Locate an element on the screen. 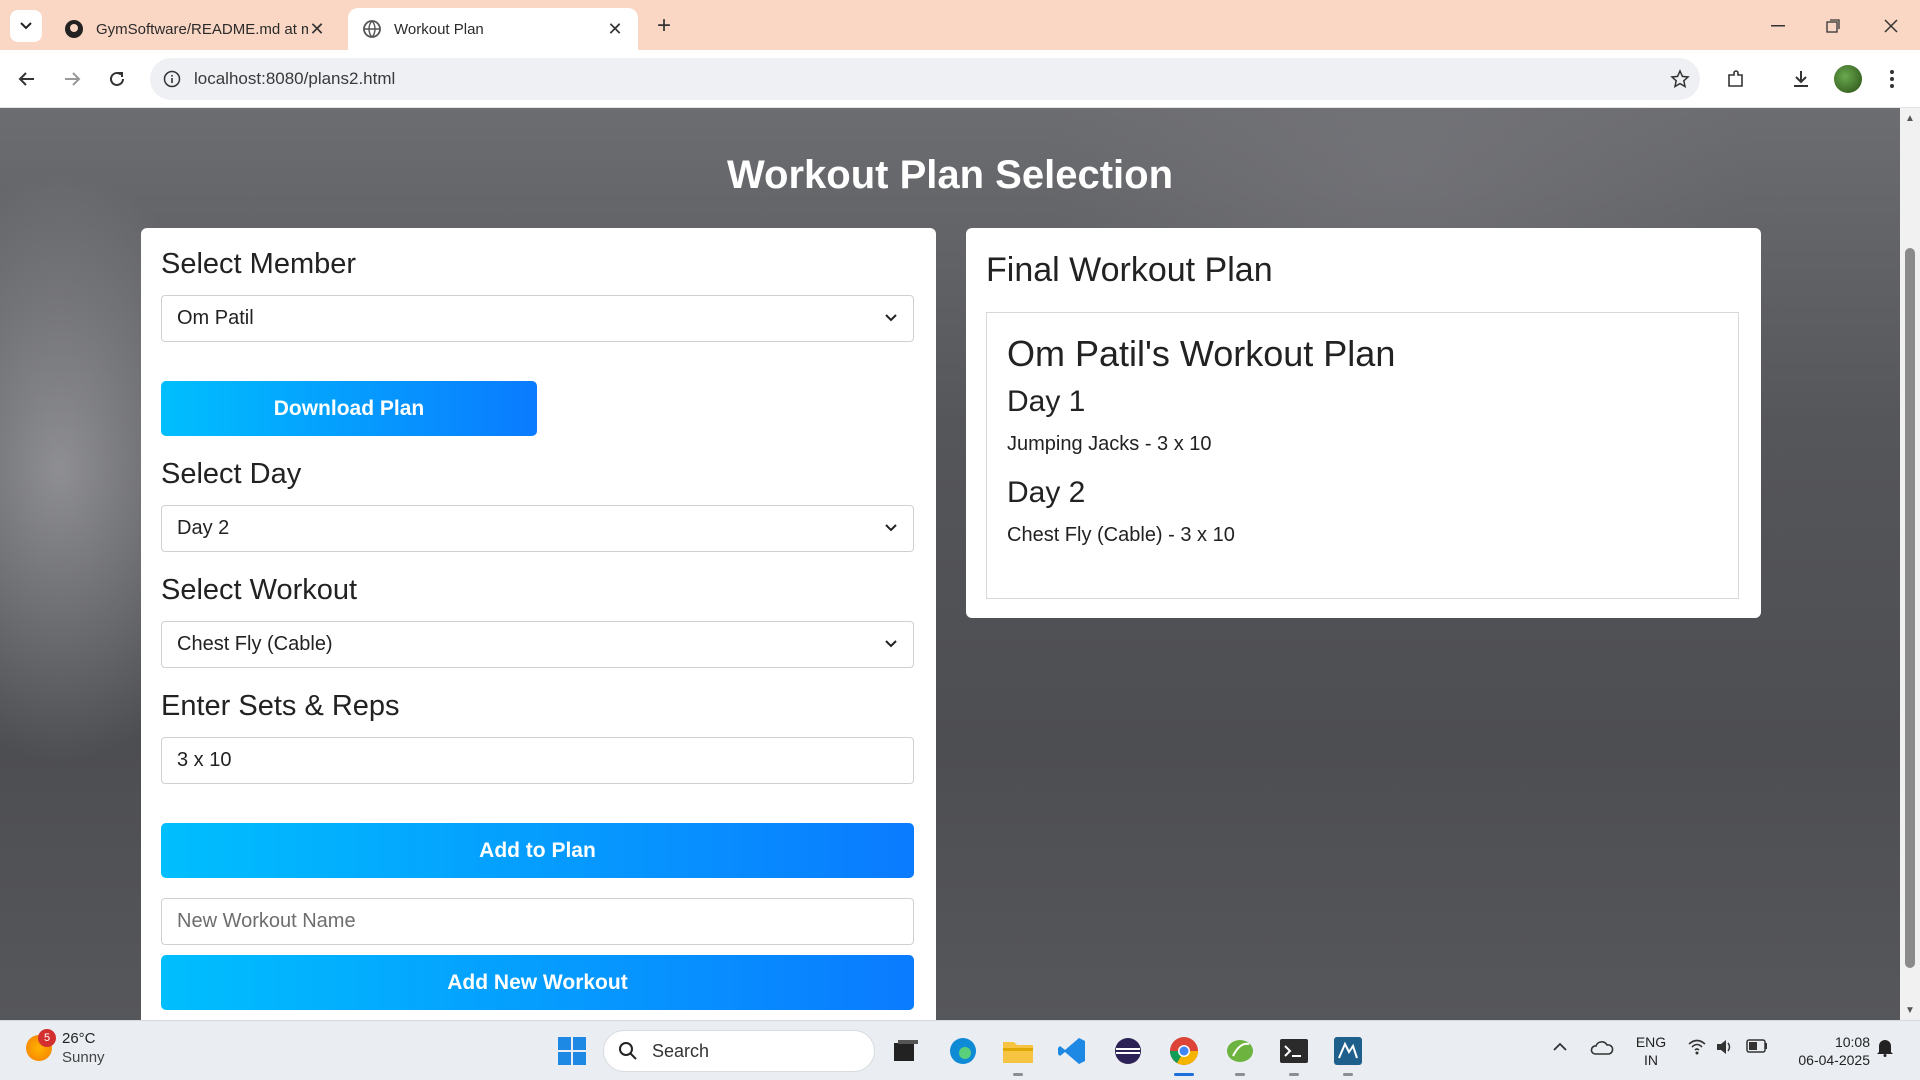 This screenshot has width=1920, height=1080. volume-icon is located at coordinates (1725, 1048).